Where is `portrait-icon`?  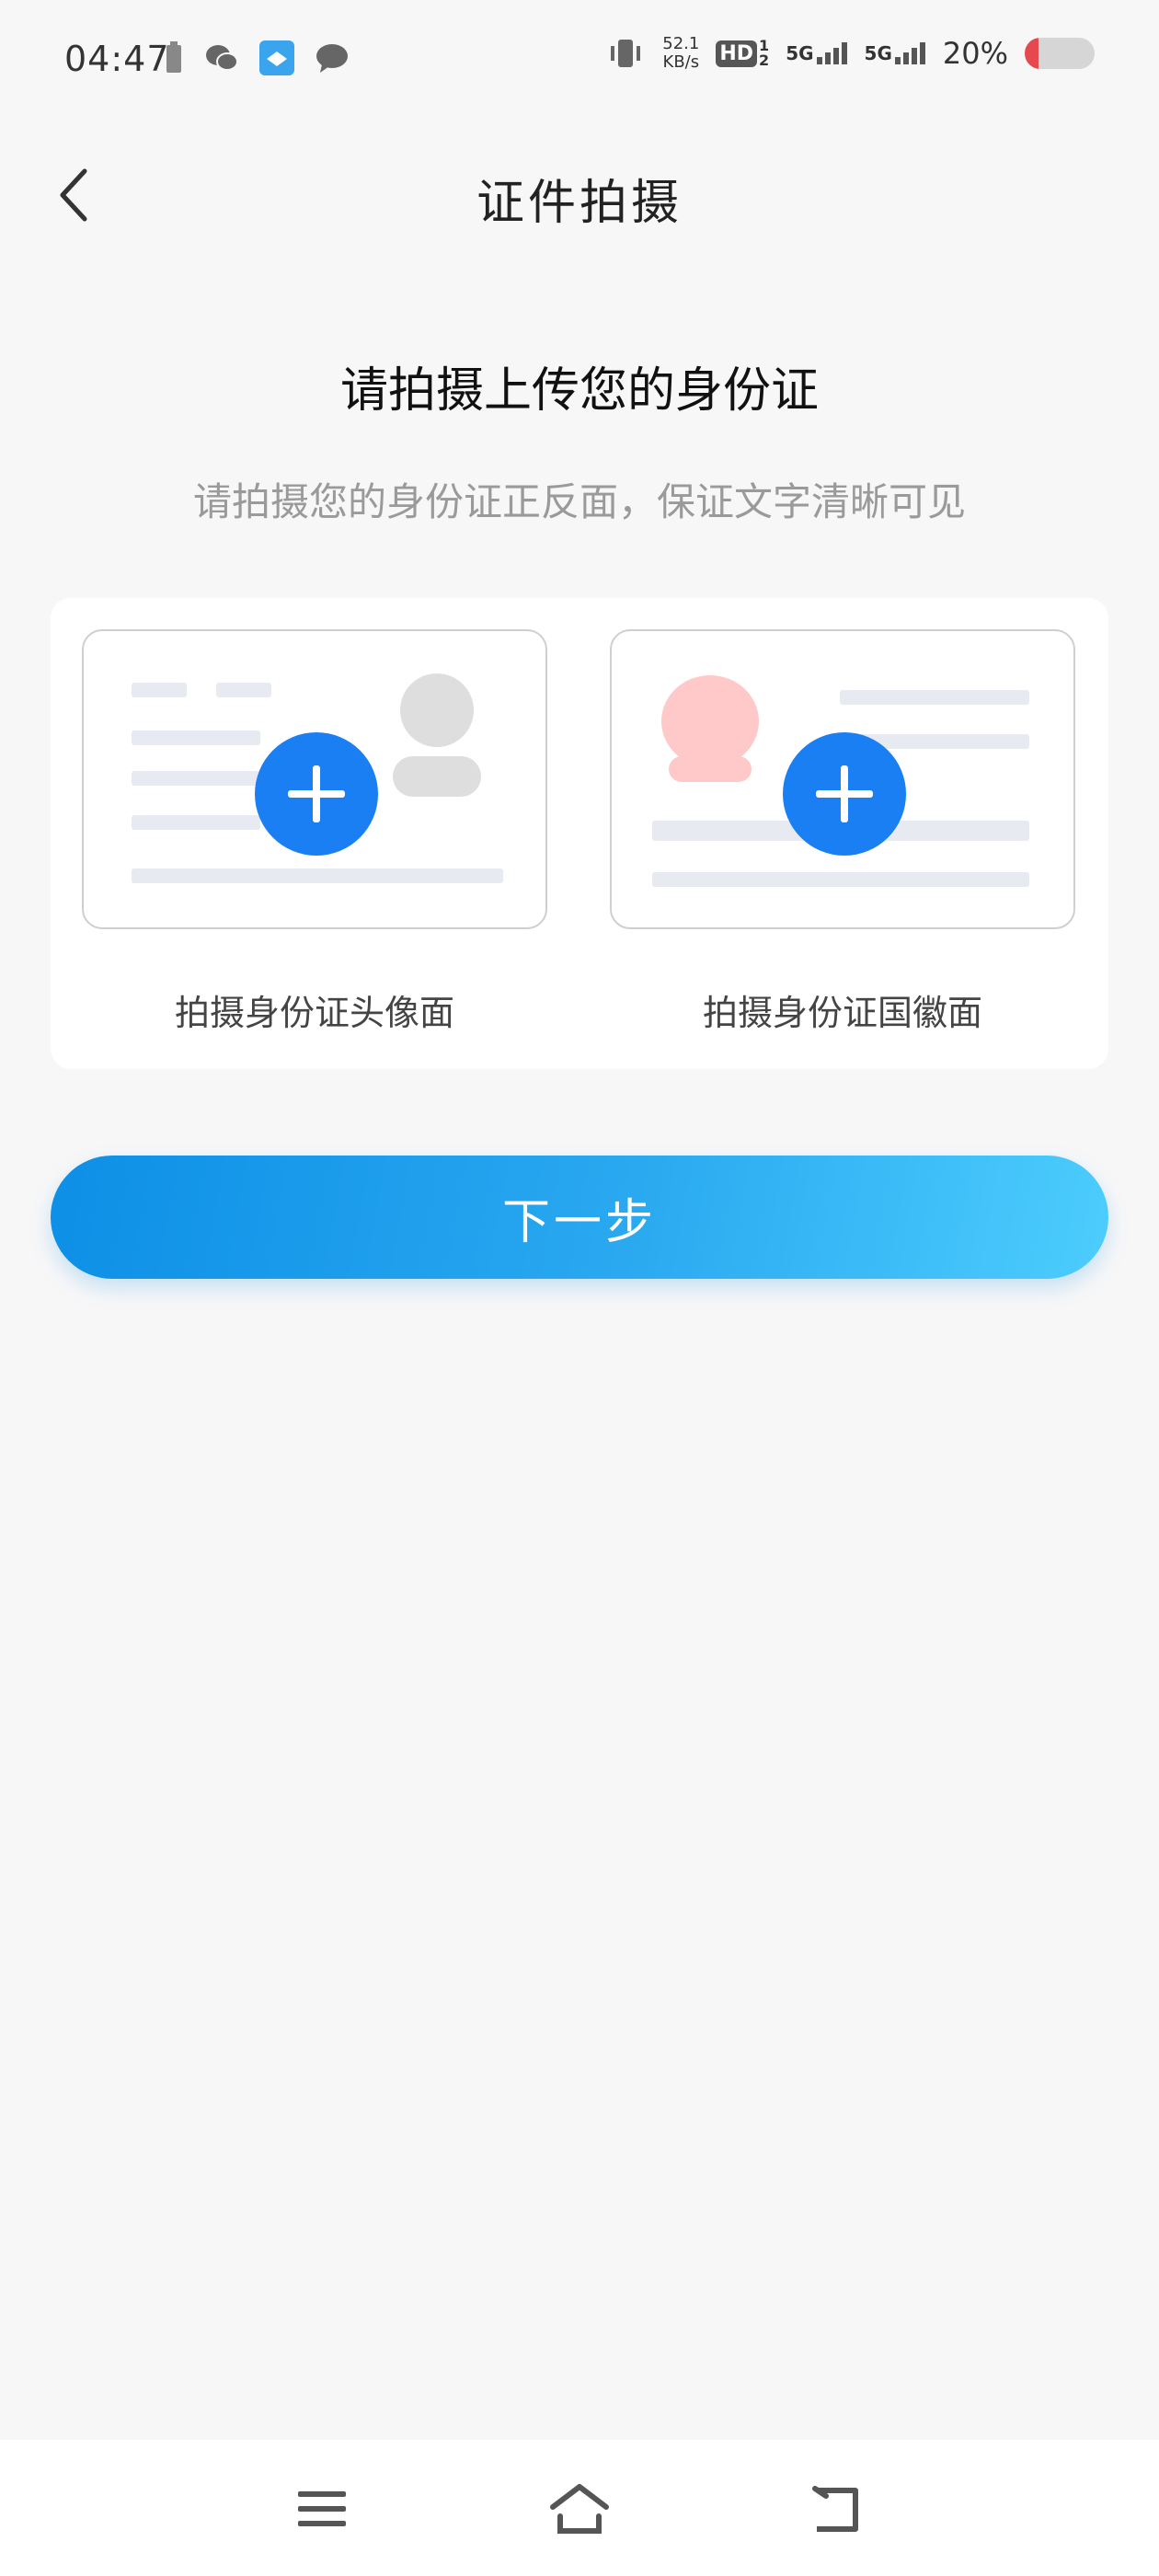 portrait-icon is located at coordinates (437, 710).